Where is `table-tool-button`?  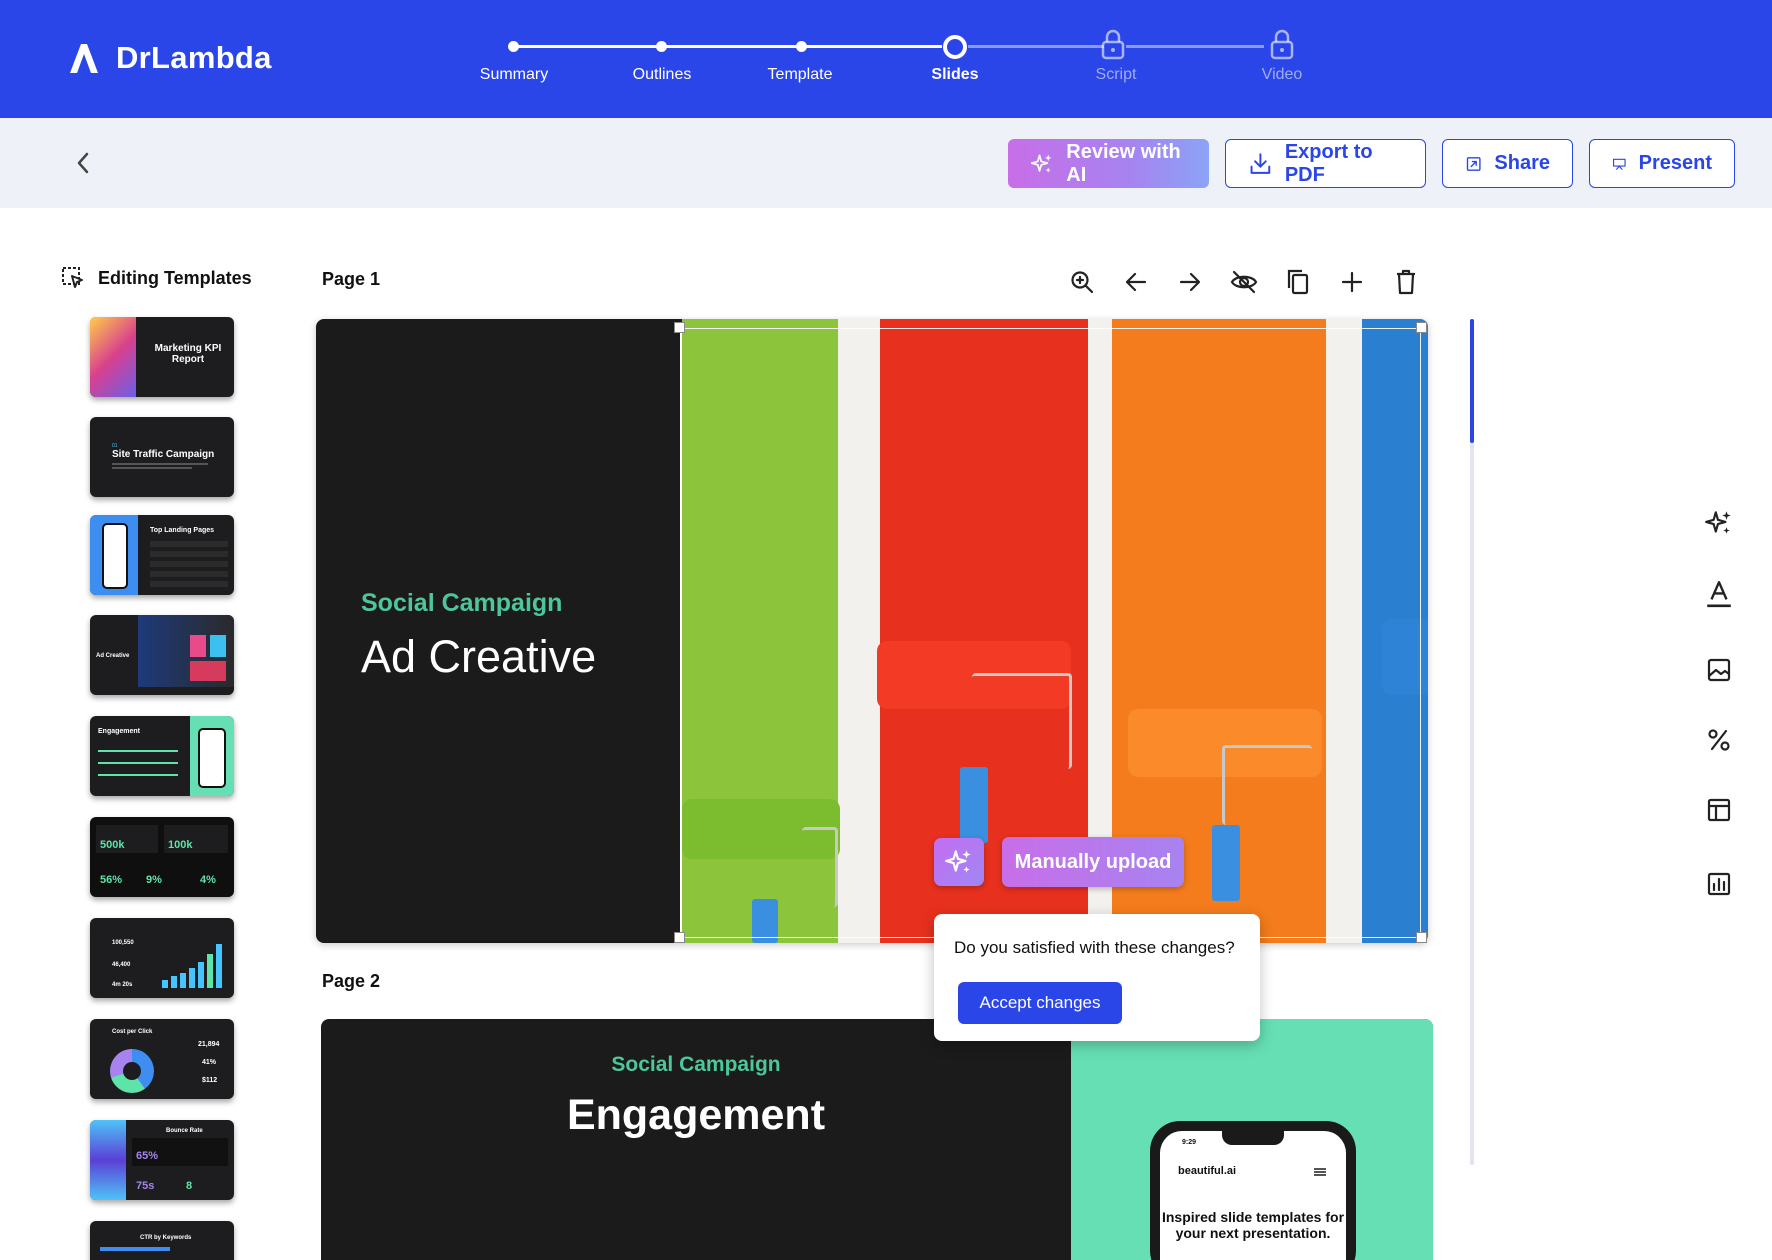 table-tool-button is located at coordinates (1719, 810).